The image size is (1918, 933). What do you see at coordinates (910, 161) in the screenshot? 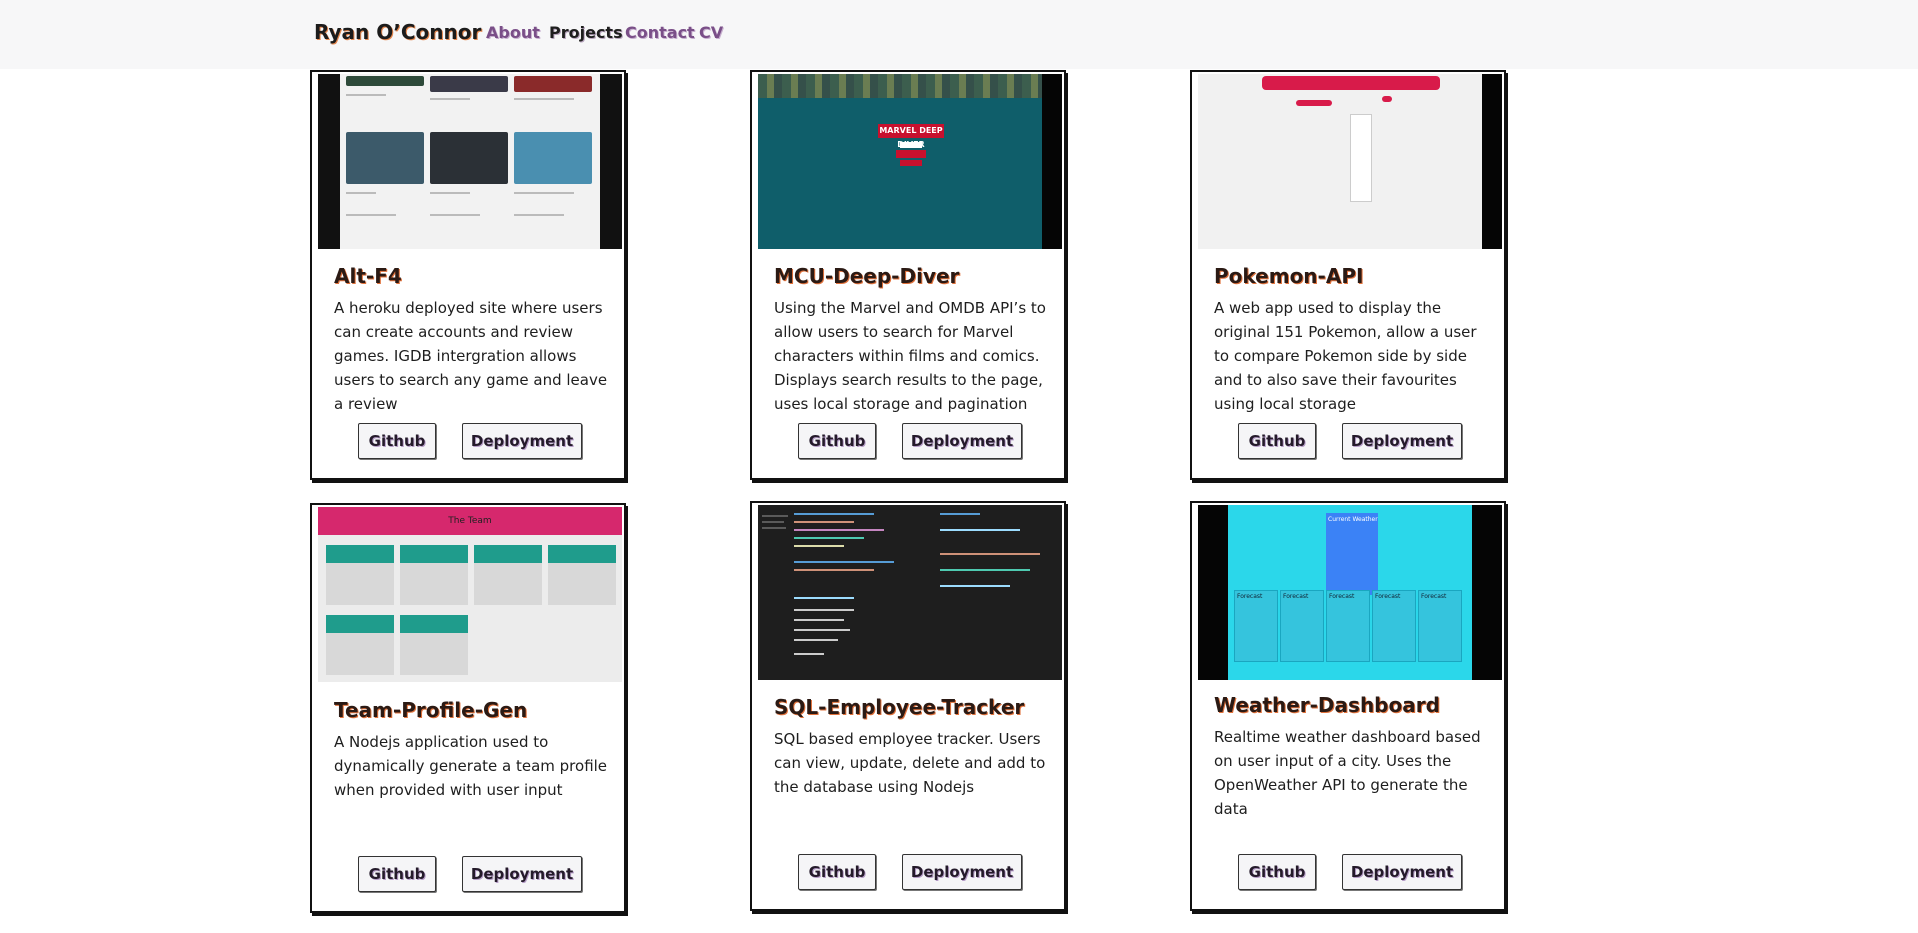
I see `project-thumbnail: MARVEL DEEP DIVER` at bounding box center [910, 161].